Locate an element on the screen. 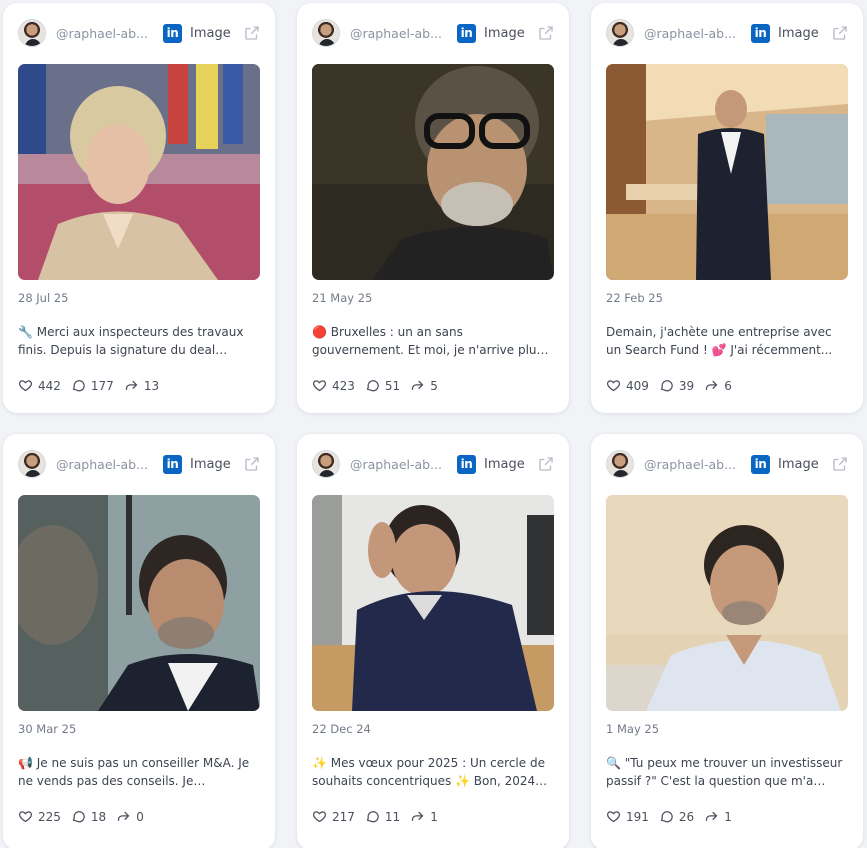  post-date: 22 Feb 25 is located at coordinates (634, 298).